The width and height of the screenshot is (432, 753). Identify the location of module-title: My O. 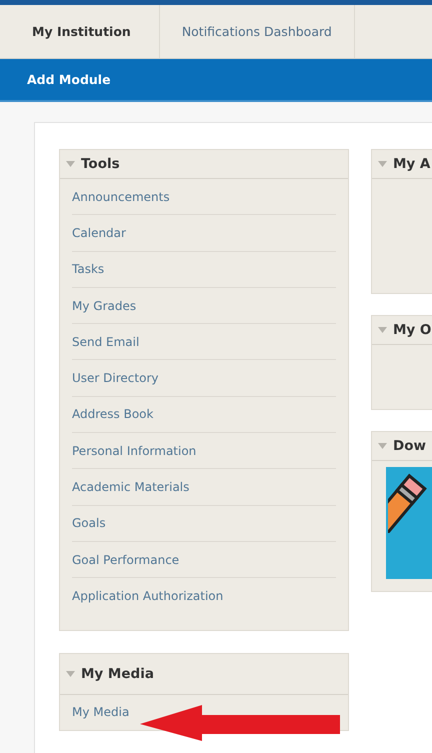
(412, 330).